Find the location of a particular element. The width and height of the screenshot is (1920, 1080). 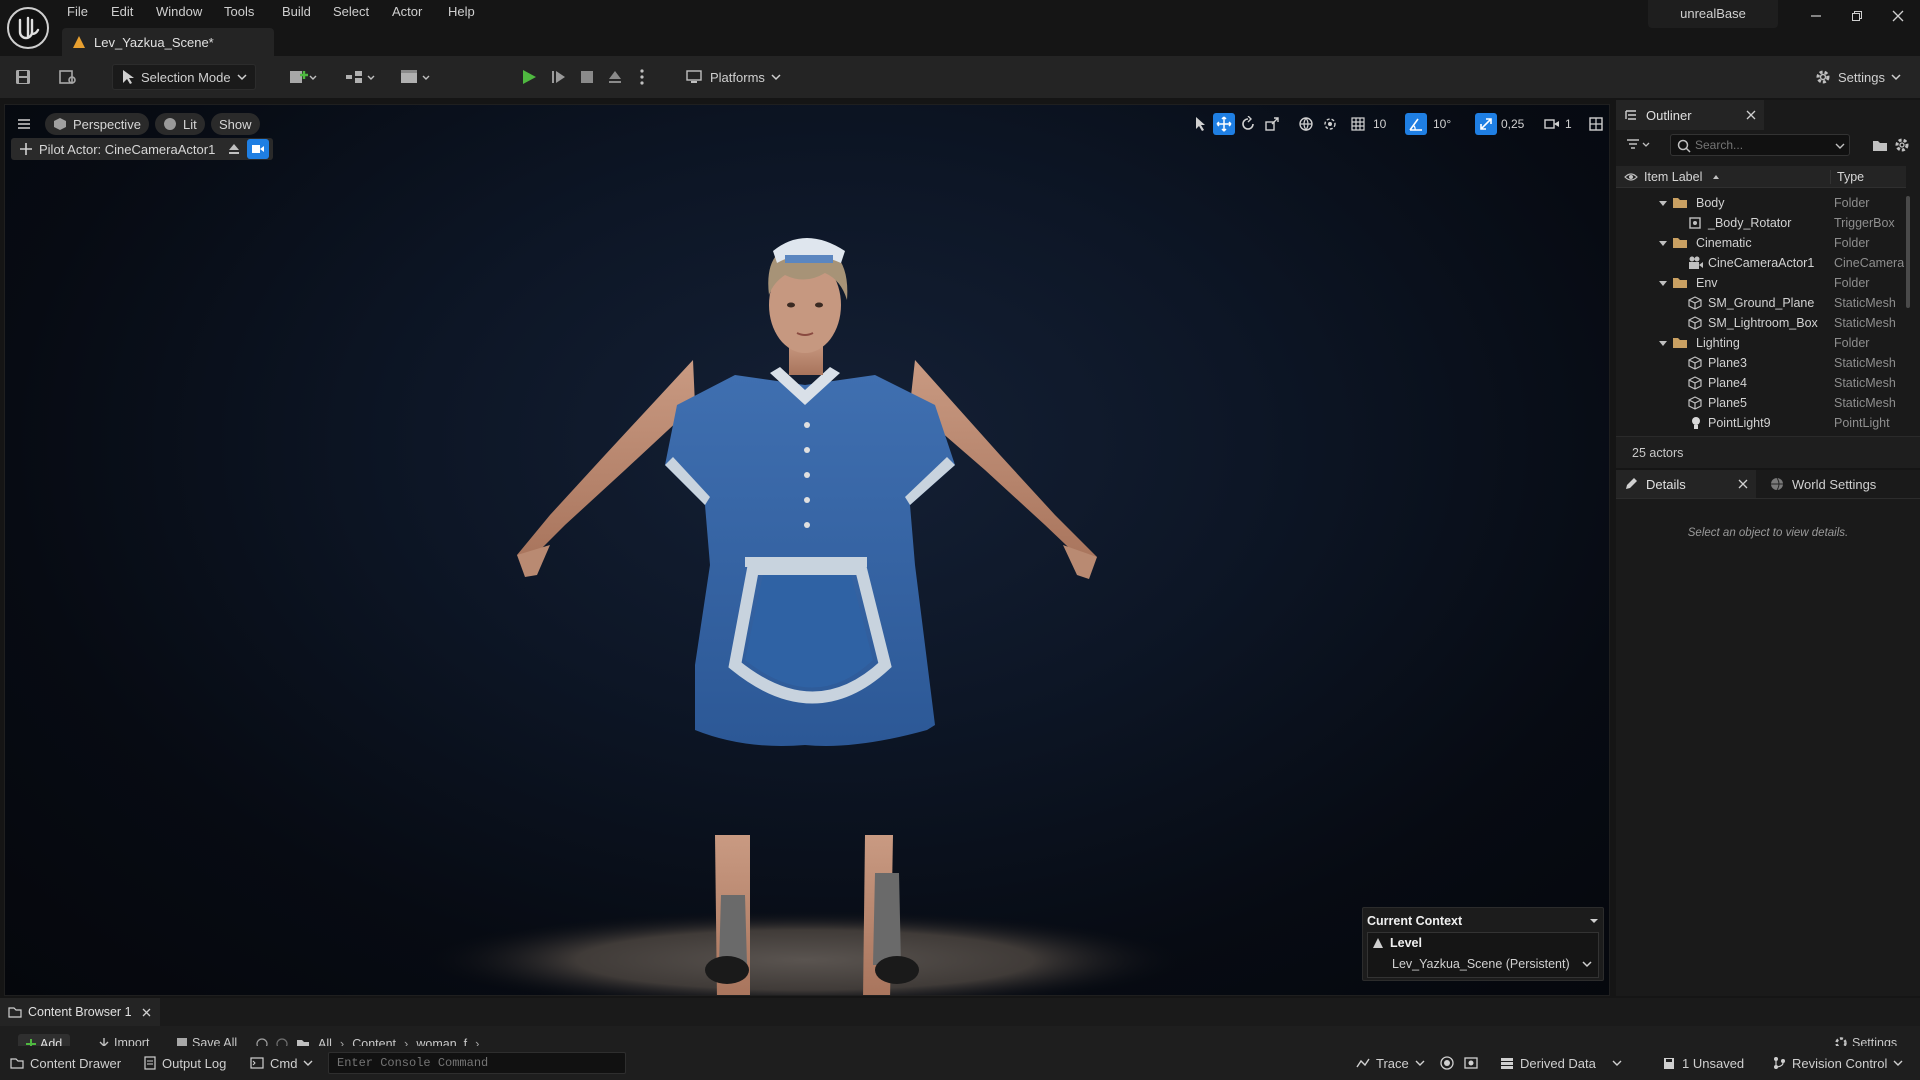

scale-snap-icon is located at coordinates (1486, 124).